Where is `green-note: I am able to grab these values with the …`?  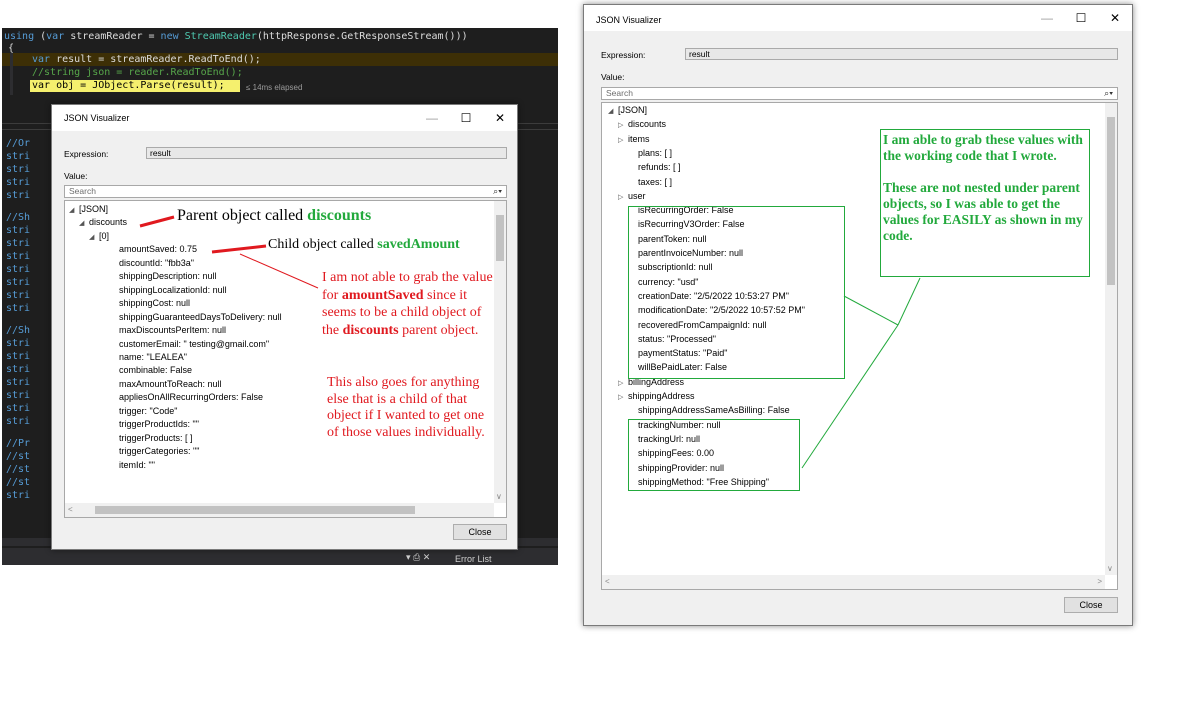
green-note: I am able to grab these values with the … is located at coordinates (985, 203).